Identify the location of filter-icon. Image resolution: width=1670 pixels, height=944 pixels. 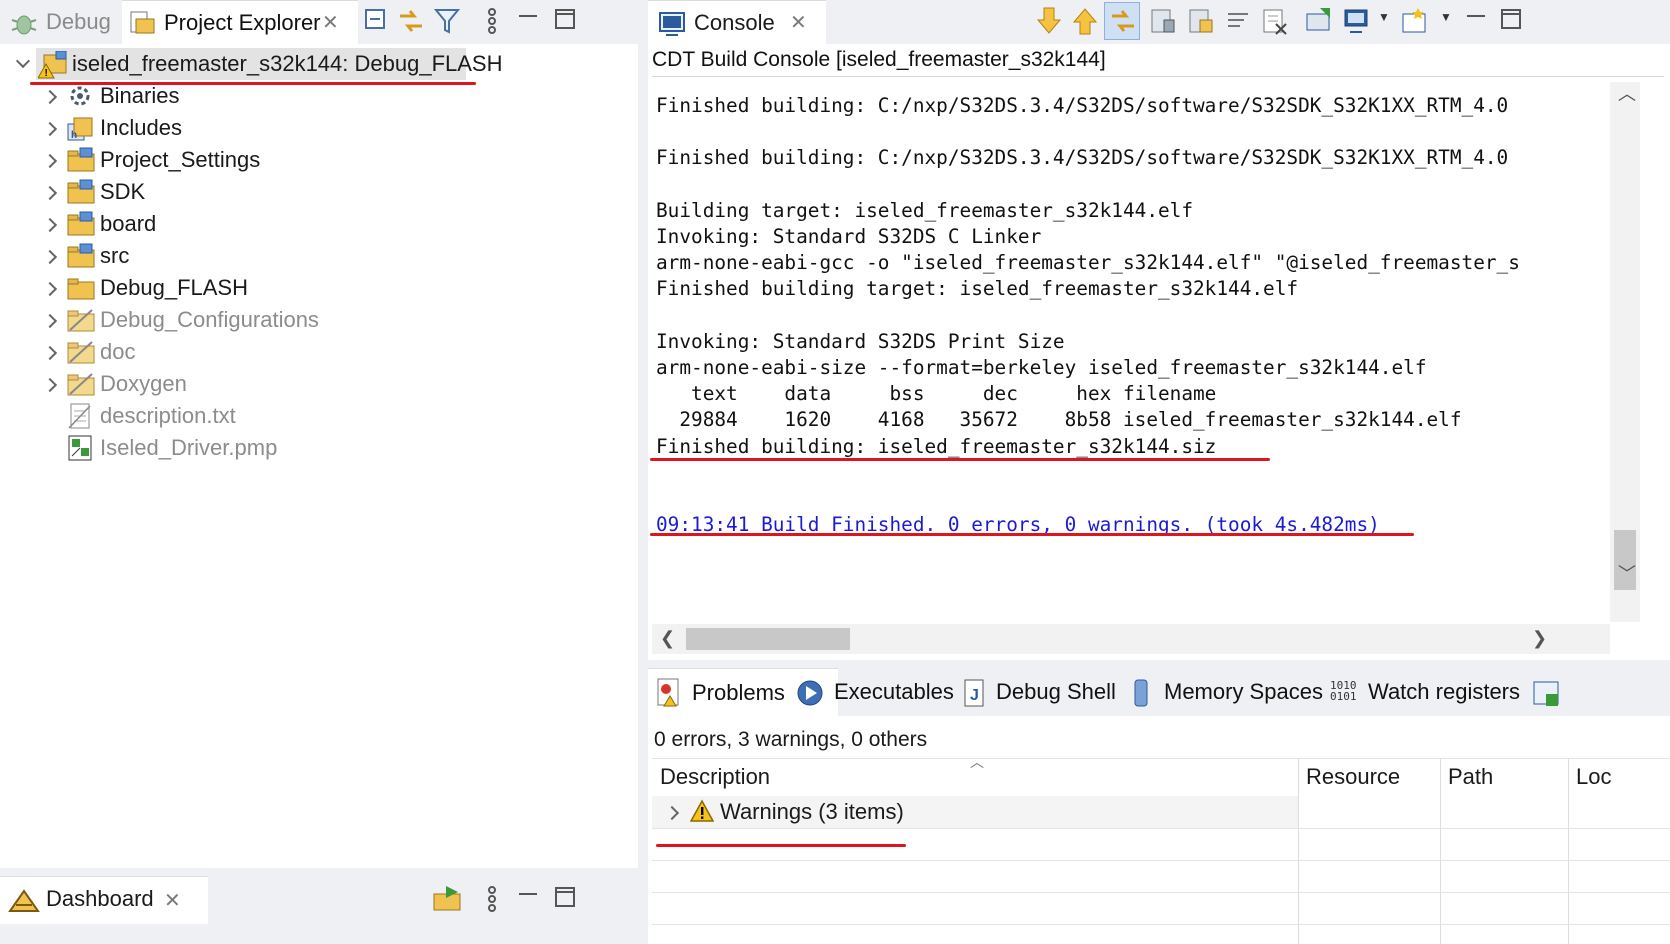
(447, 21).